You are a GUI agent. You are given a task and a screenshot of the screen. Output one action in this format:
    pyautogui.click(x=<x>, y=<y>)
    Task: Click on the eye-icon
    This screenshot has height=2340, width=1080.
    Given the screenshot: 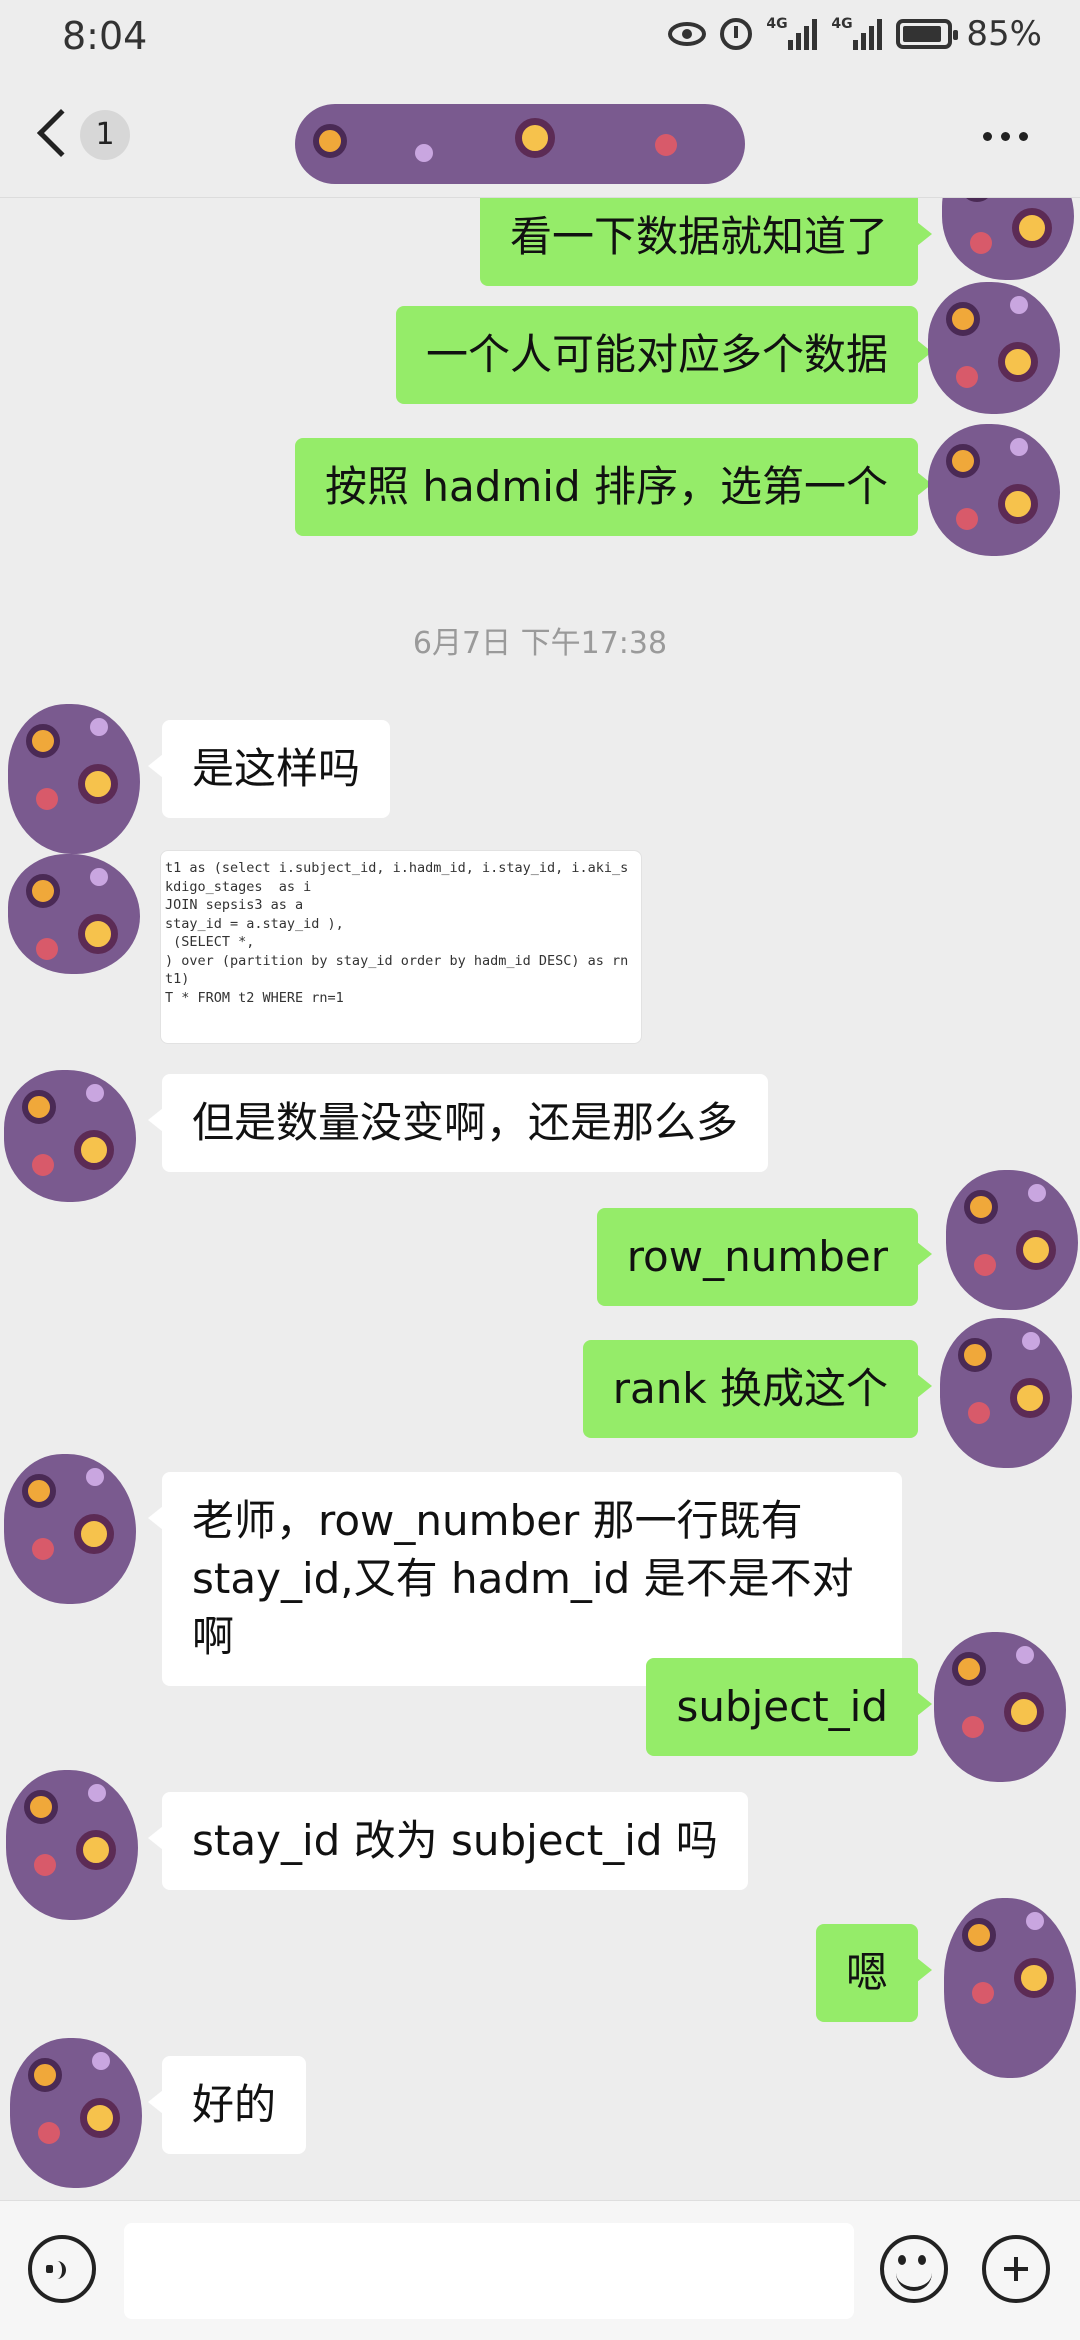 What is the action you would take?
    pyautogui.click(x=687, y=34)
    